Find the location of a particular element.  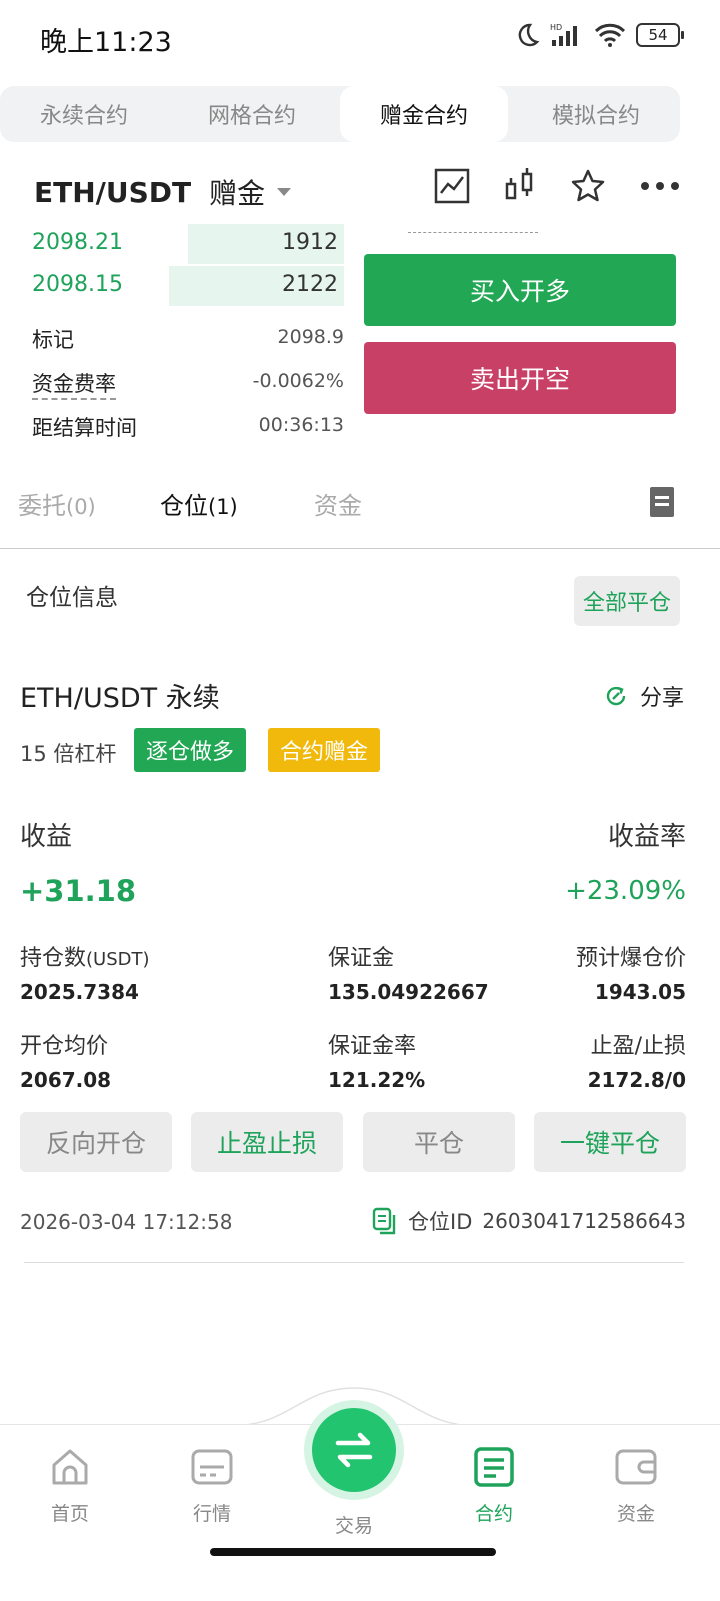

close-all-button: 全部平仓 is located at coordinates (627, 601).